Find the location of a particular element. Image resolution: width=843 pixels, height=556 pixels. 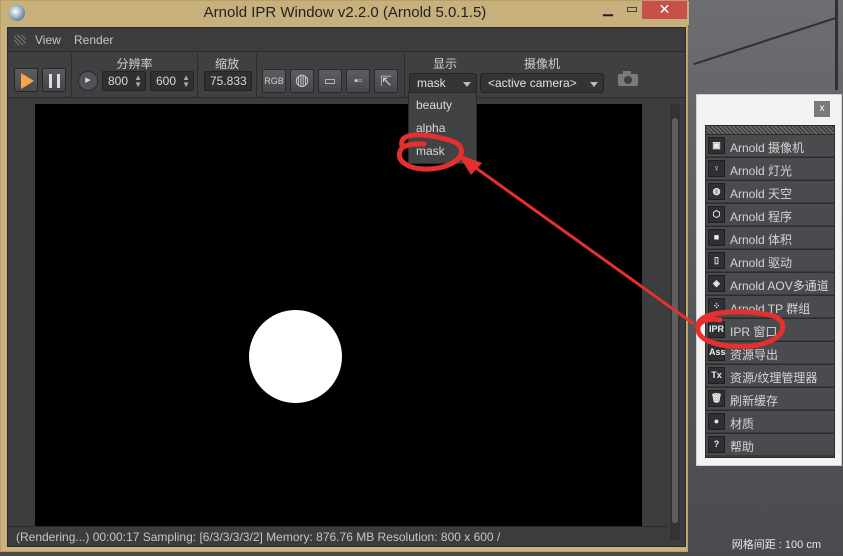

display-option-alpha: alpha is located at coordinates (442, 128).